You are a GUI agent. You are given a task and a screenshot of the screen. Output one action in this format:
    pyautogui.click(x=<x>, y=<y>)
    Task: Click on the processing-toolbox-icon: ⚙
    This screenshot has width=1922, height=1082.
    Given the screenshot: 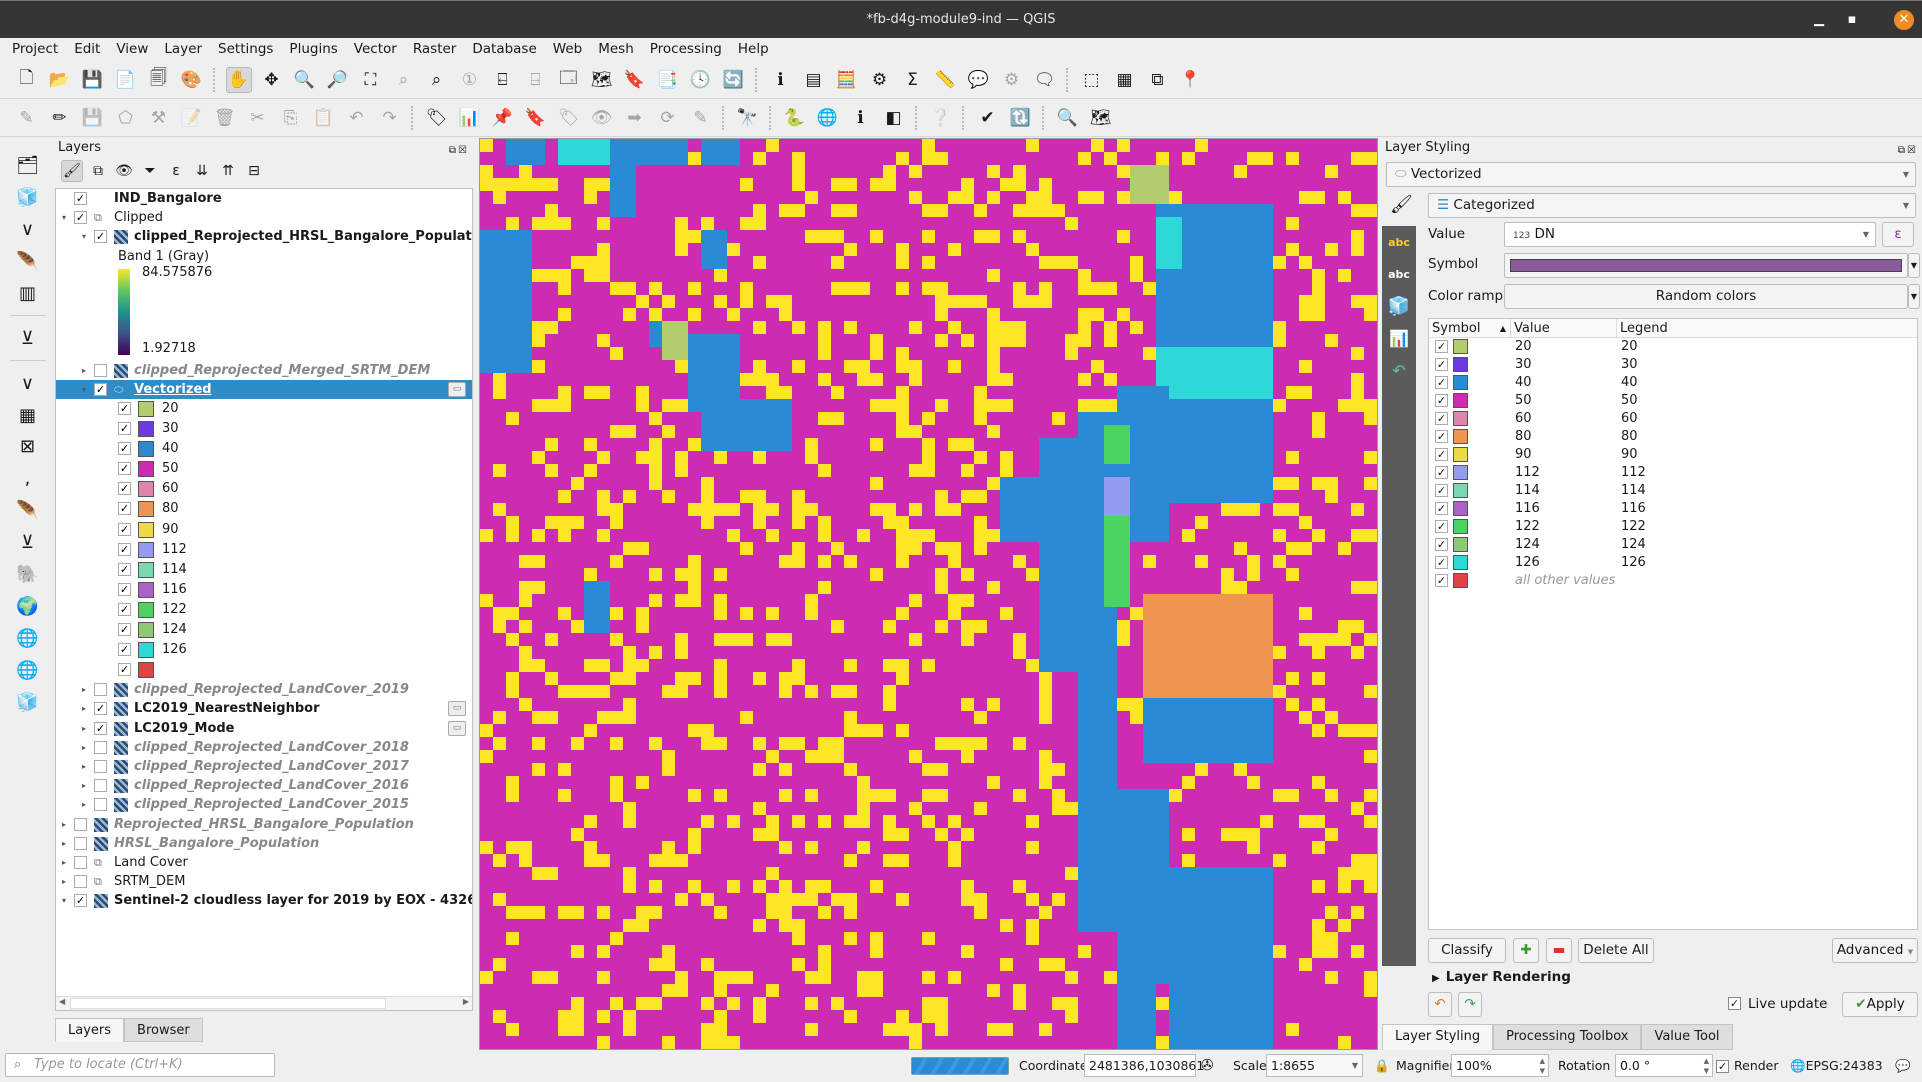 What is the action you would take?
    pyautogui.click(x=880, y=80)
    